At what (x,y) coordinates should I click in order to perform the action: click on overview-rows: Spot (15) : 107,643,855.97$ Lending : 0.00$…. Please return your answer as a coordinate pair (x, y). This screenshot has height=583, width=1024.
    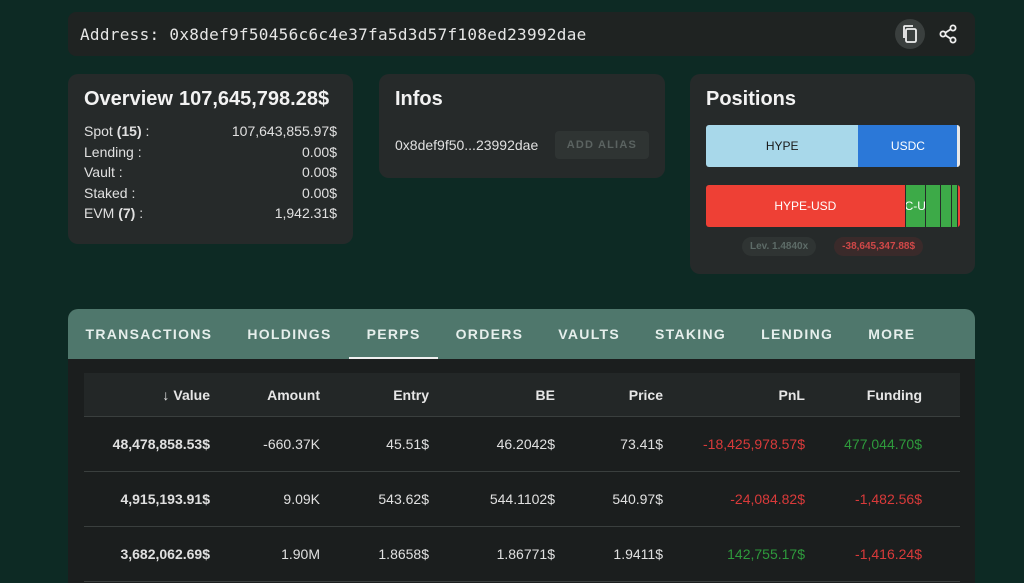
    Looking at the image, I should click on (210, 174).